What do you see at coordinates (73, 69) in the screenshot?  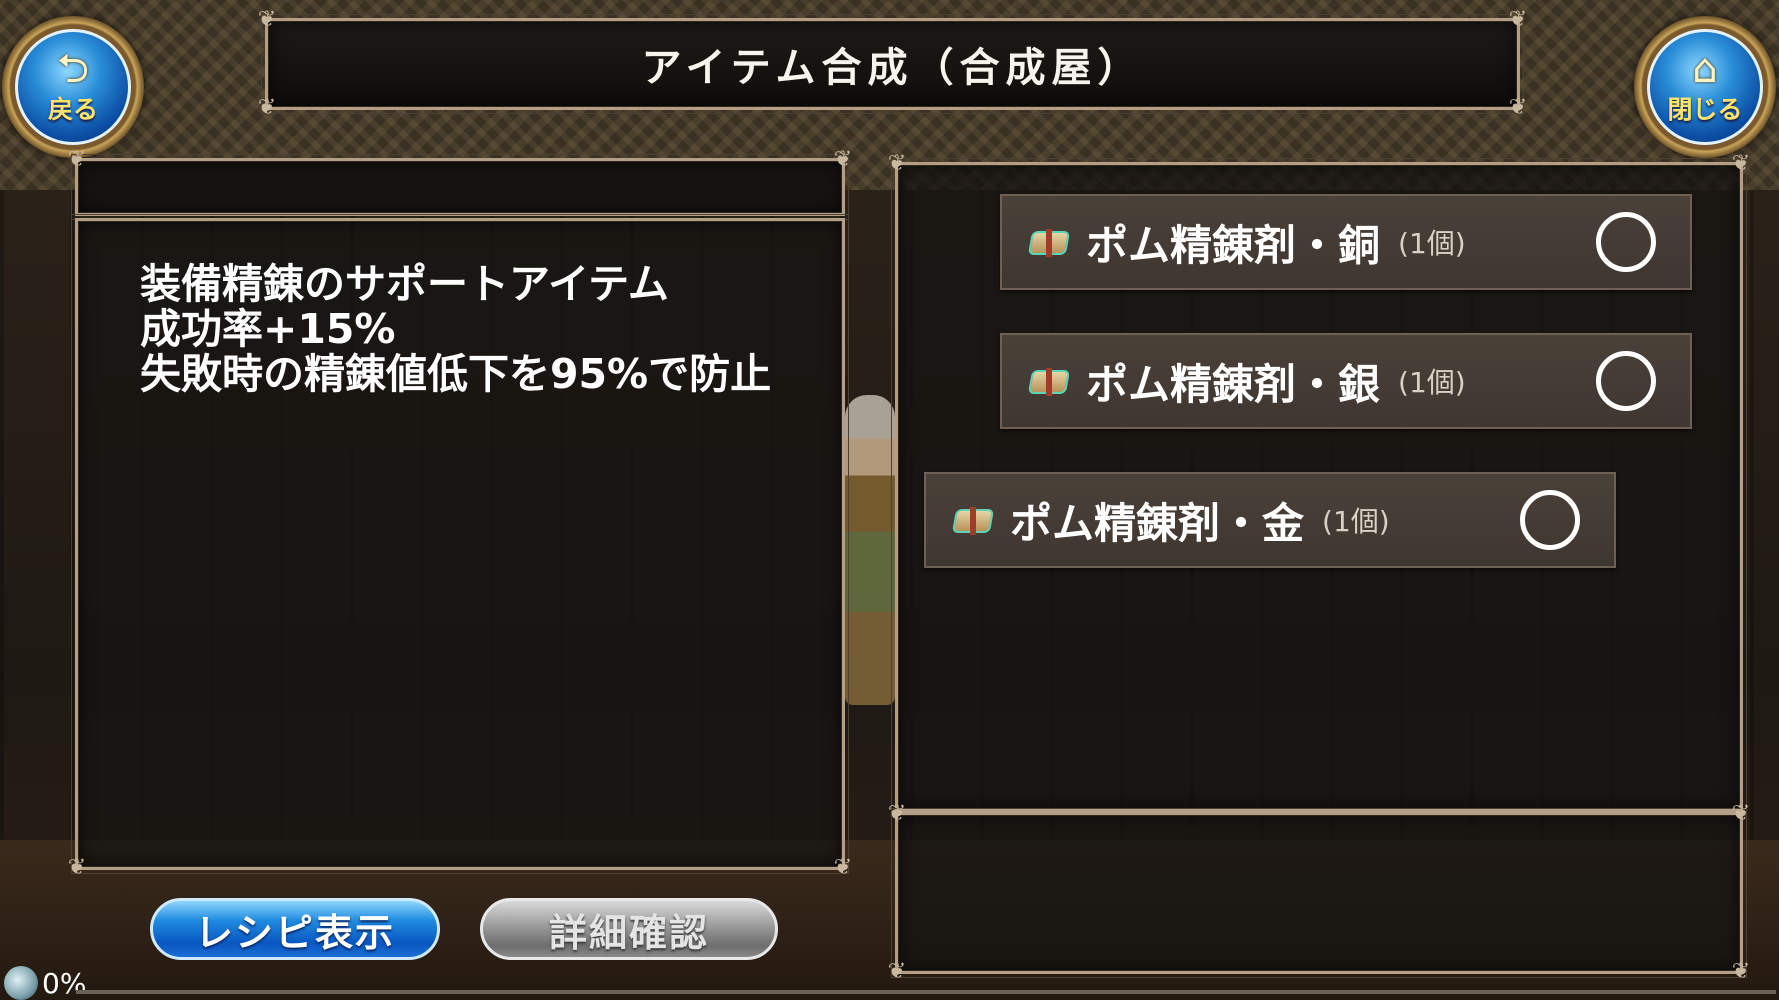 I see `return-arrow-icon: ⮌` at bounding box center [73, 69].